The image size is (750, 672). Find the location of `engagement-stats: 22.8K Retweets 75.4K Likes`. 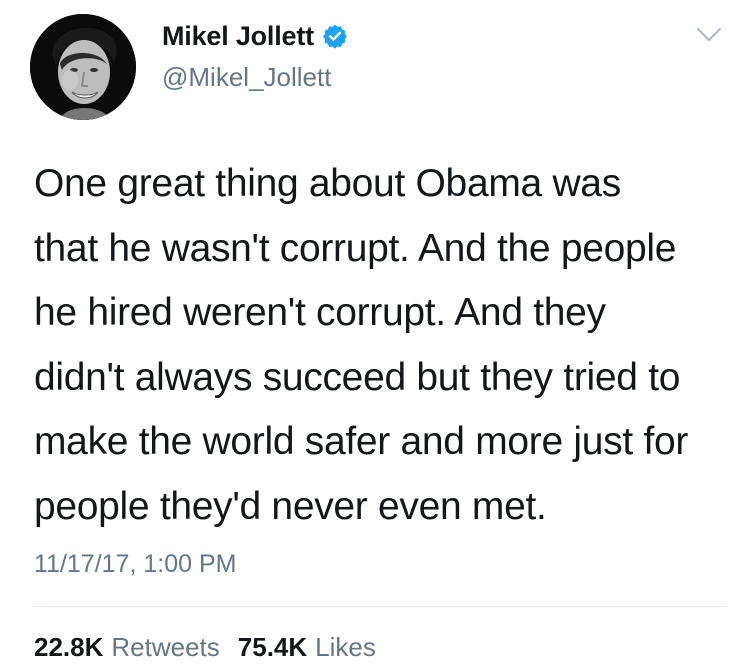

engagement-stats: 22.8K Retweets 75.4K Likes is located at coordinates (214, 647).